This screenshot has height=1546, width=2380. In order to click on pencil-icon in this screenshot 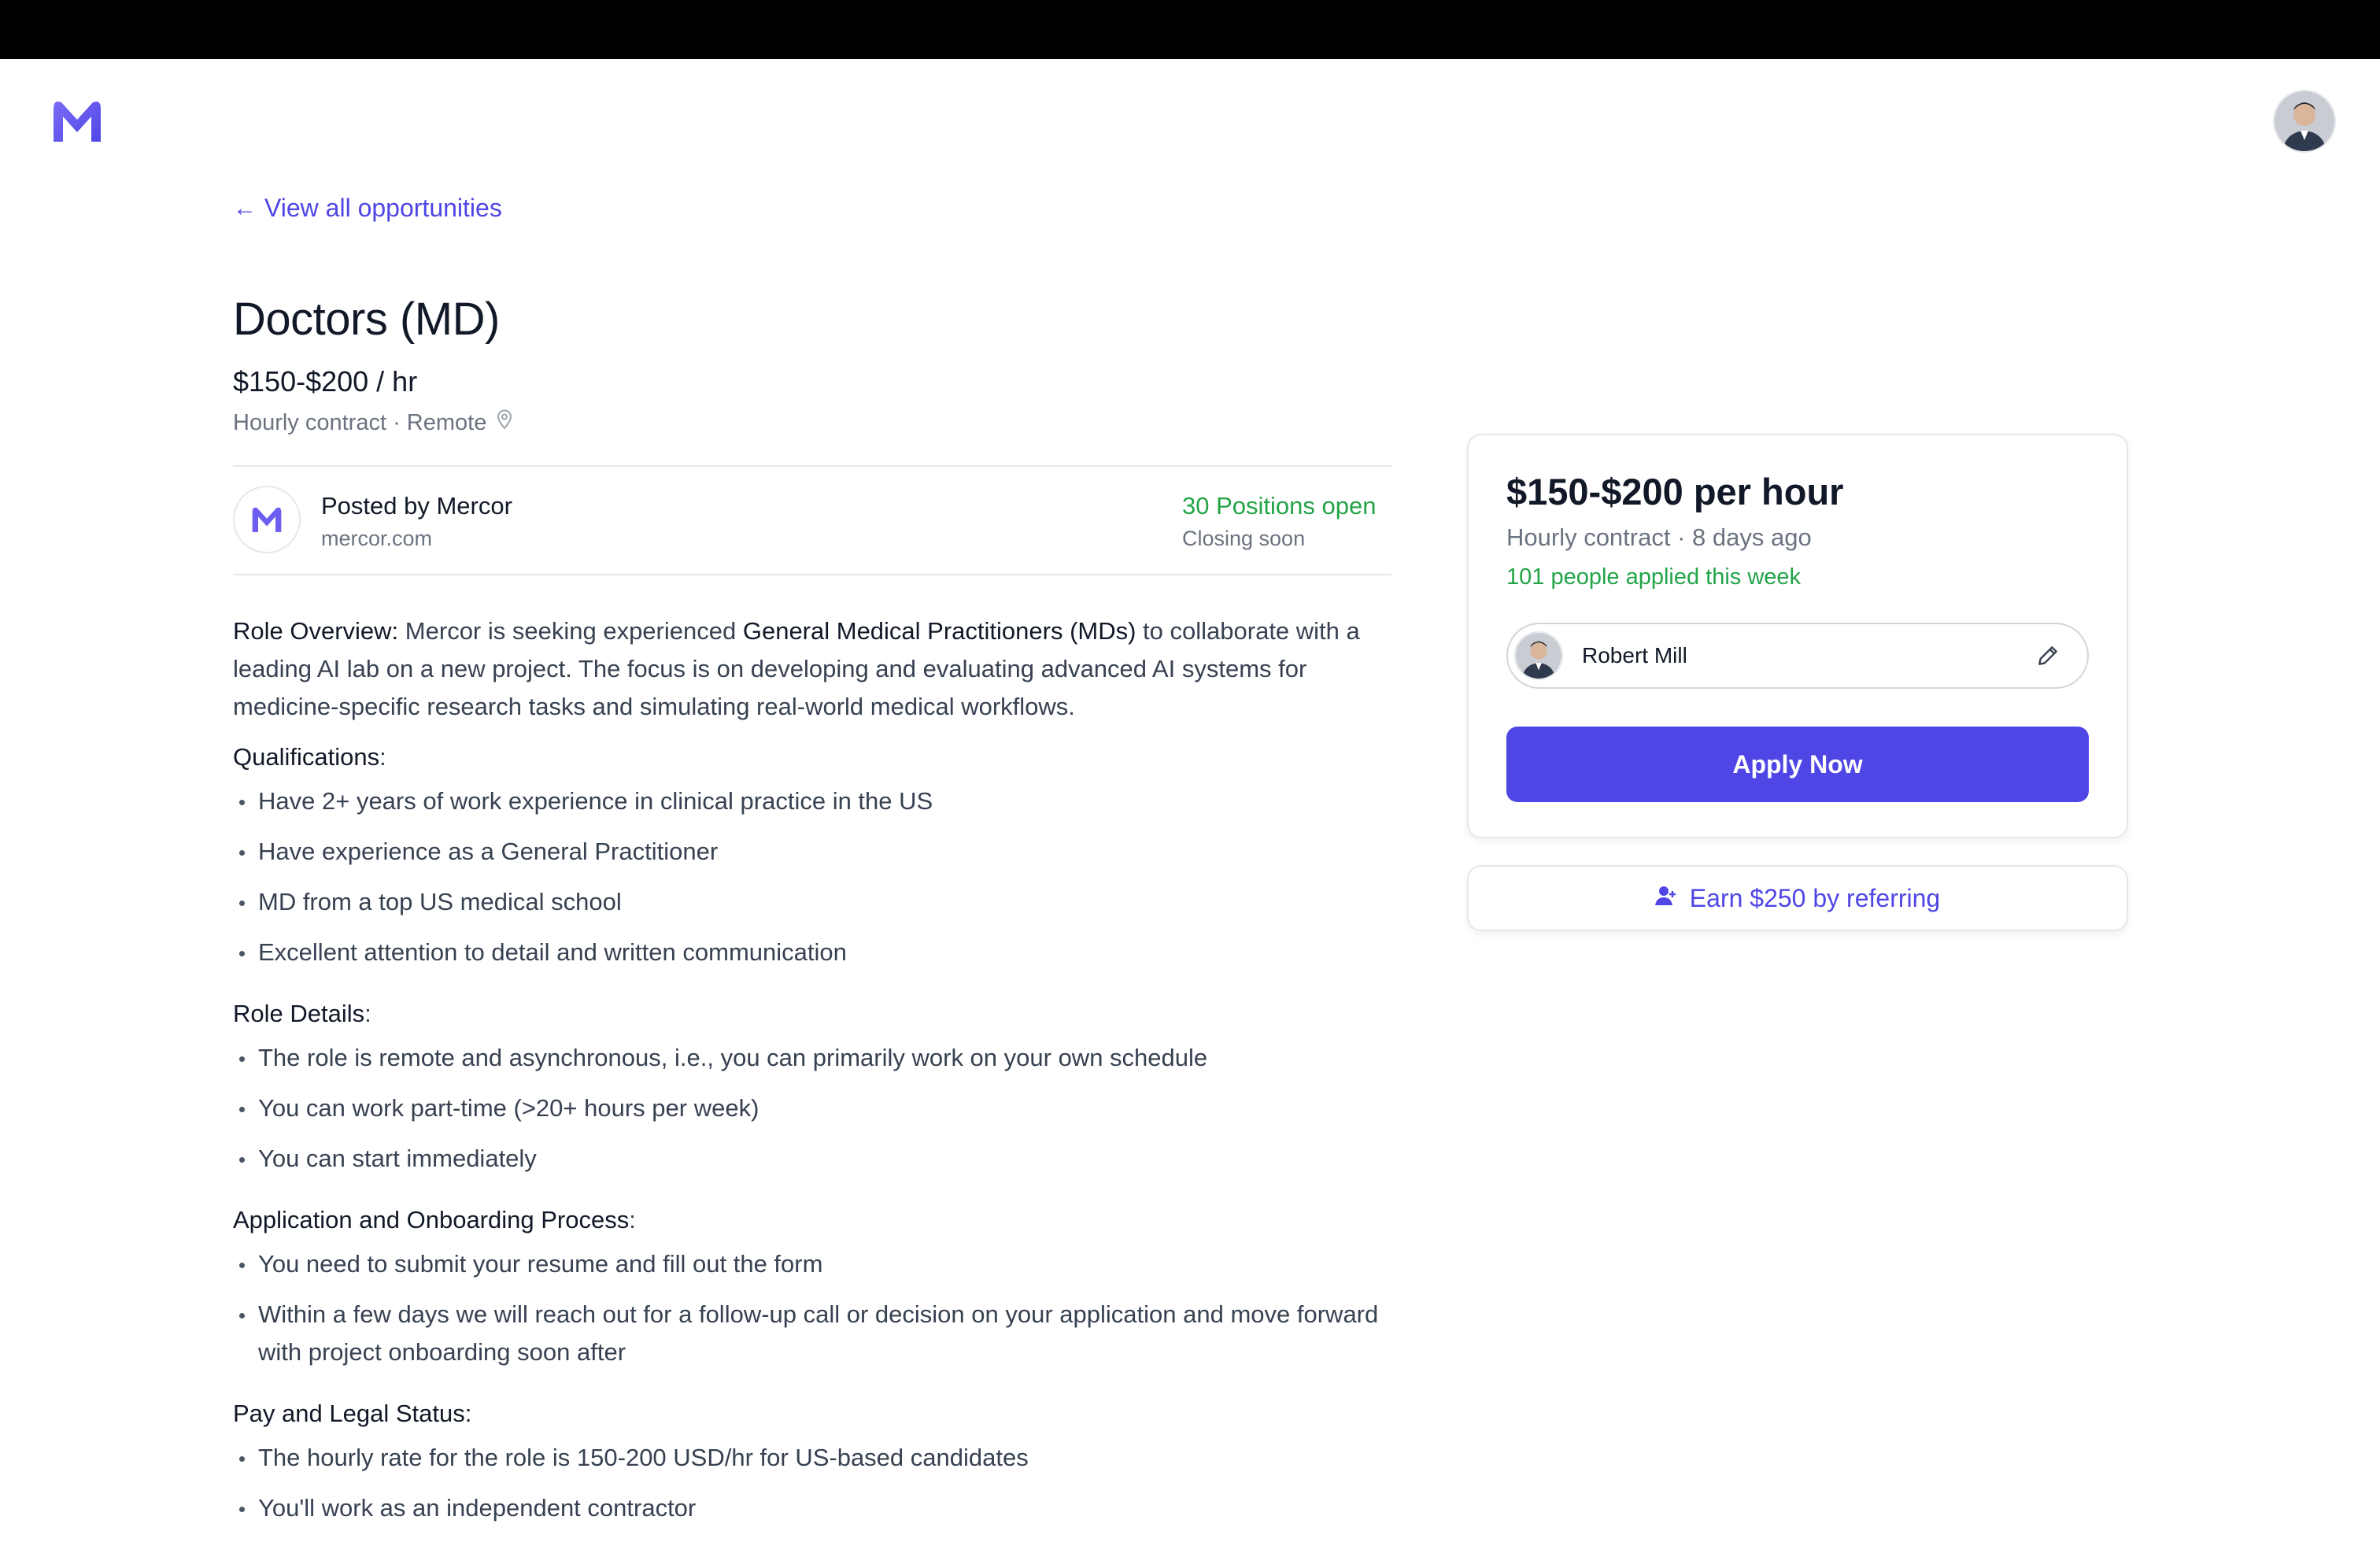, I will do `click(2048, 655)`.